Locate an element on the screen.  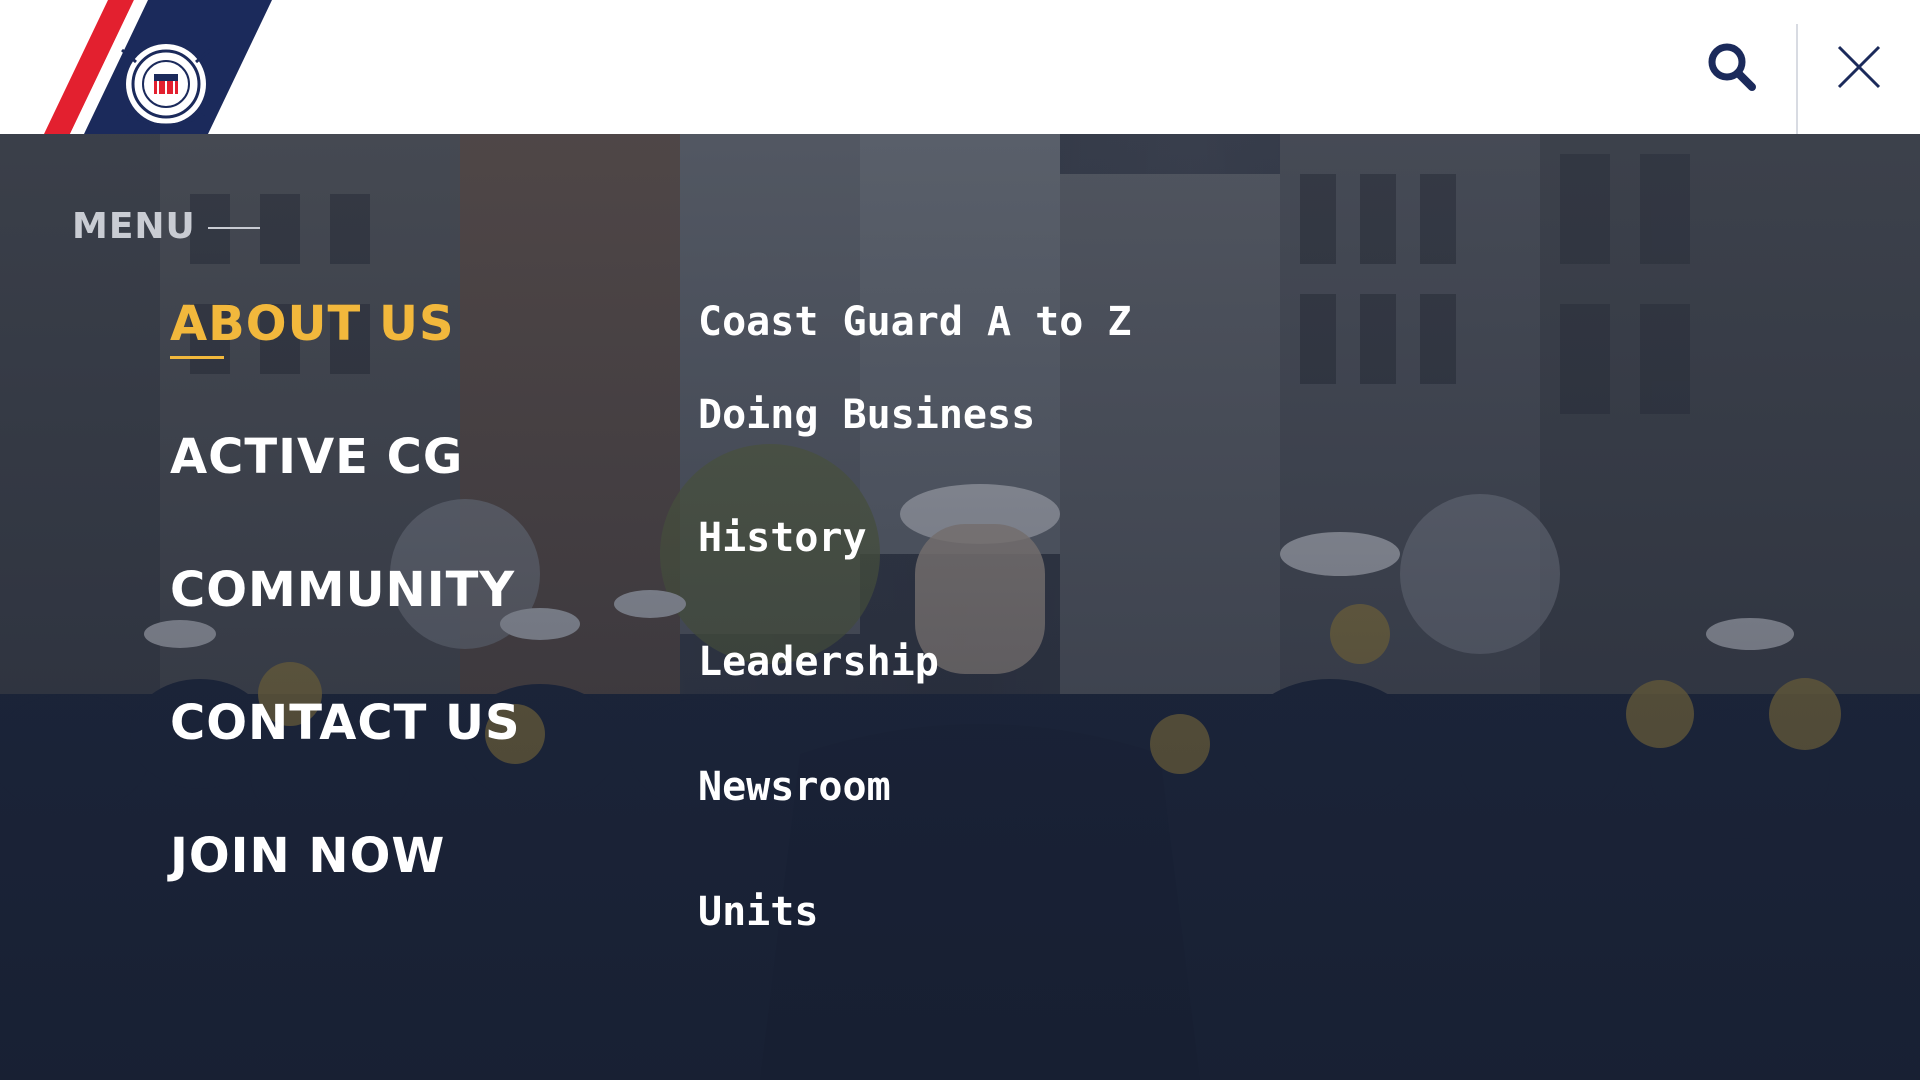
site-header is located at coordinates (960, 67).